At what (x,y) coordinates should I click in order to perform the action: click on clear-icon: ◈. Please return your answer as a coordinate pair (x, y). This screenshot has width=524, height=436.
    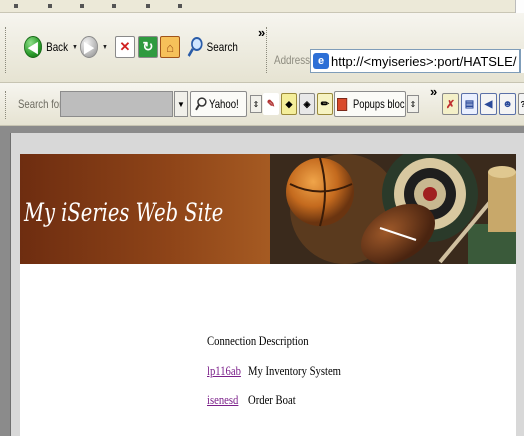
    Looking at the image, I should click on (307, 104).